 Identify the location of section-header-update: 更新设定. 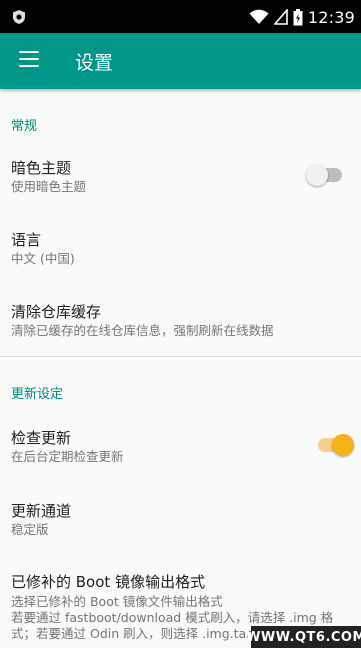
(37, 394).